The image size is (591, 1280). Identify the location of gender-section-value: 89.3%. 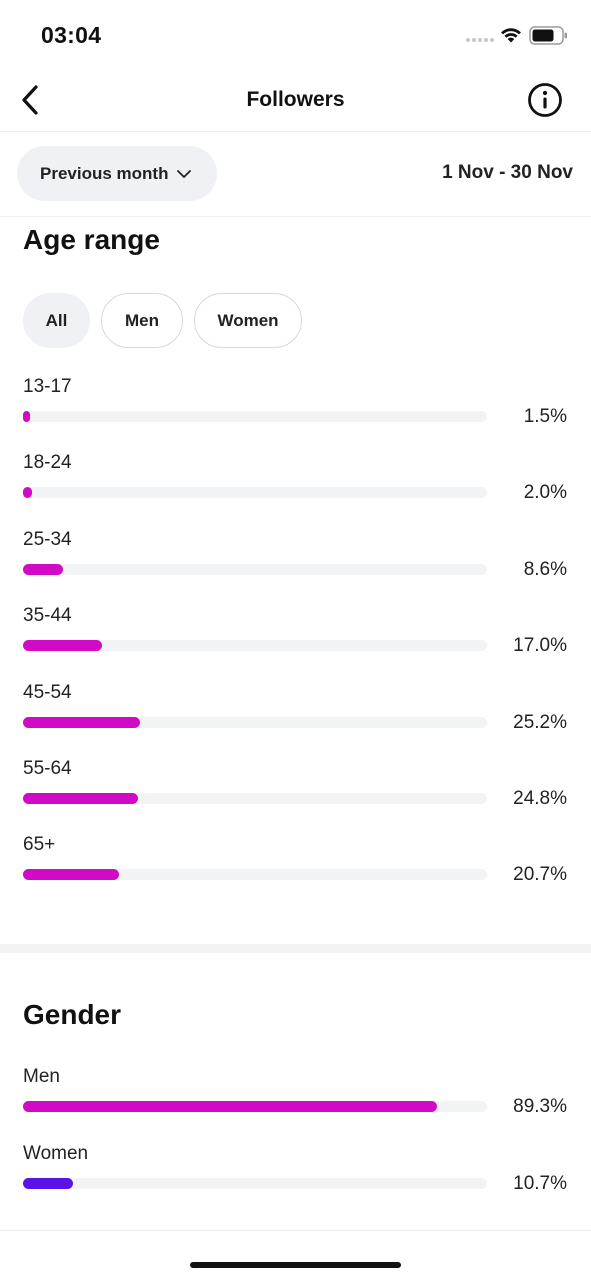
(540, 1106).